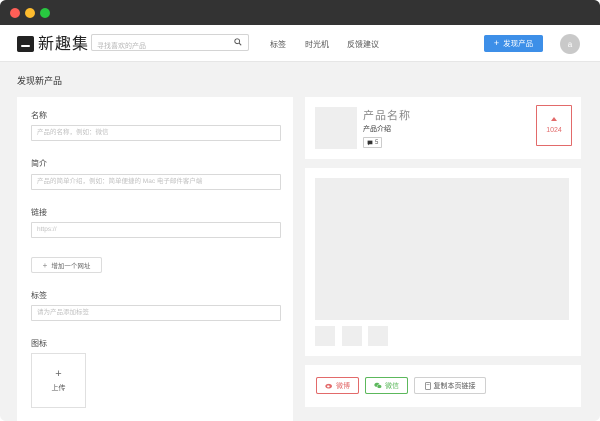 This screenshot has height=421, width=600. Describe the element at coordinates (554, 119) in the screenshot. I see `upvote-arrow-icon` at that location.